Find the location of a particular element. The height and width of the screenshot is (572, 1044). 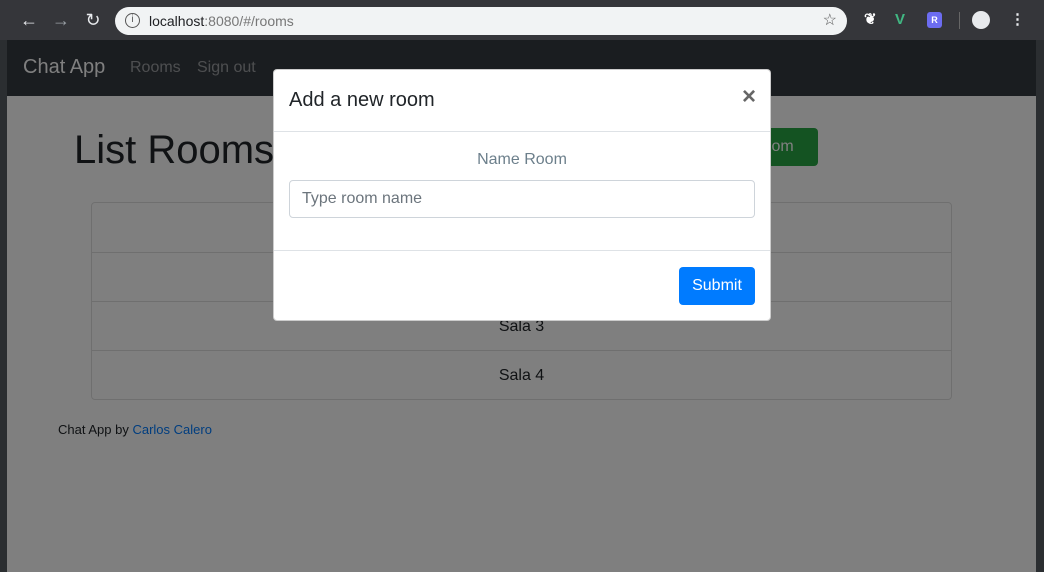

extension-r-icon: R is located at coordinates (934, 20).